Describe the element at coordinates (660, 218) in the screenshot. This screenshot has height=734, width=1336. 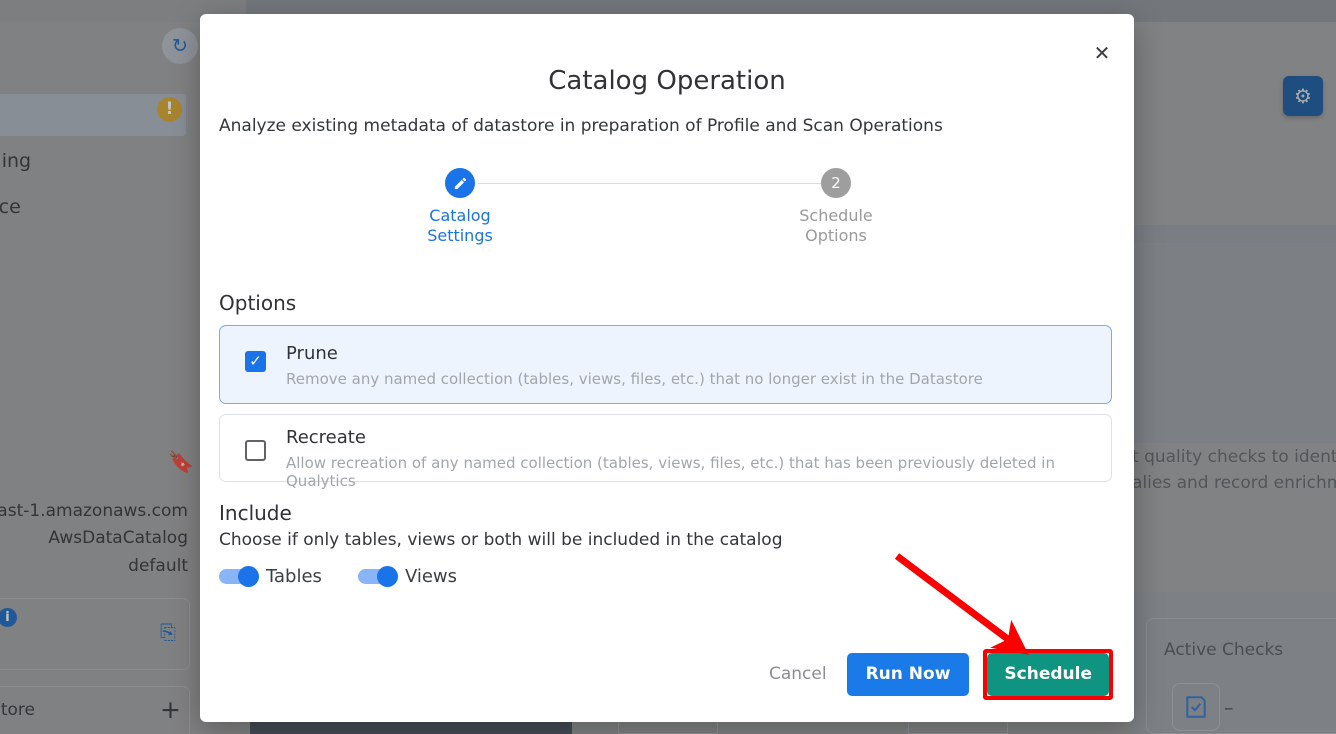
I see `wizard-stepper: Catalog Settings 2 Schedule Options` at that location.